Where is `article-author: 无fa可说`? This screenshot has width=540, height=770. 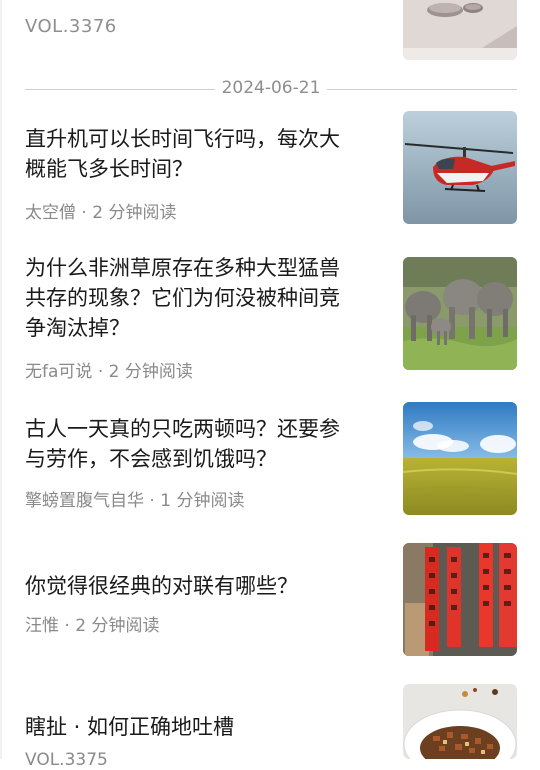
article-author: 无fa可说 is located at coordinates (59, 372).